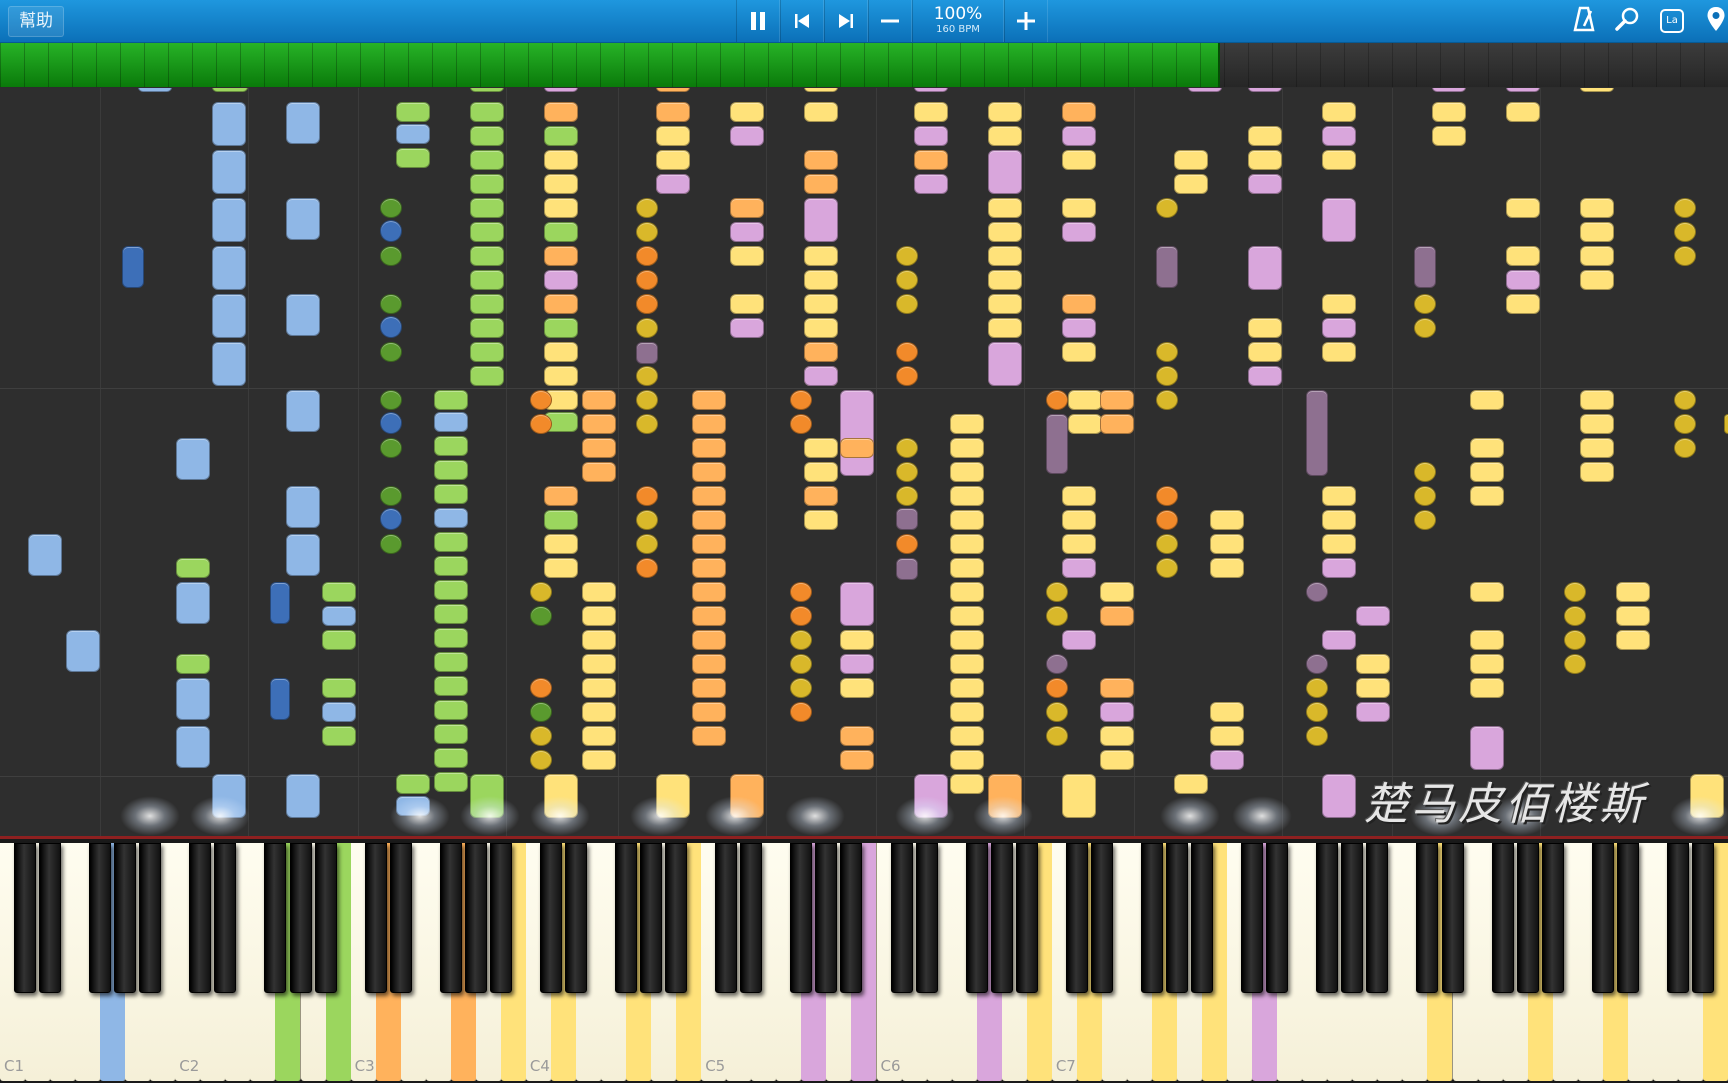 The width and height of the screenshot is (1728, 1083). I want to click on location-button, so click(1713, 21).